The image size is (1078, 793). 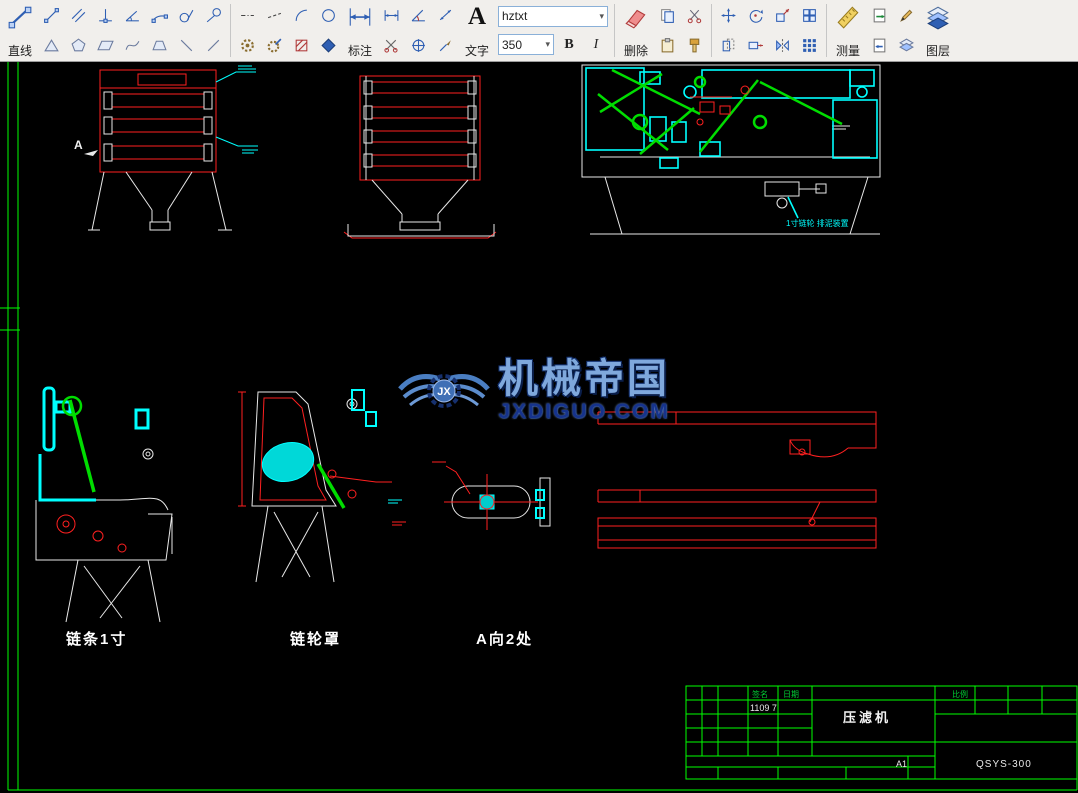 What do you see at coordinates (569, 44) in the screenshot?
I see `bold-button: B` at bounding box center [569, 44].